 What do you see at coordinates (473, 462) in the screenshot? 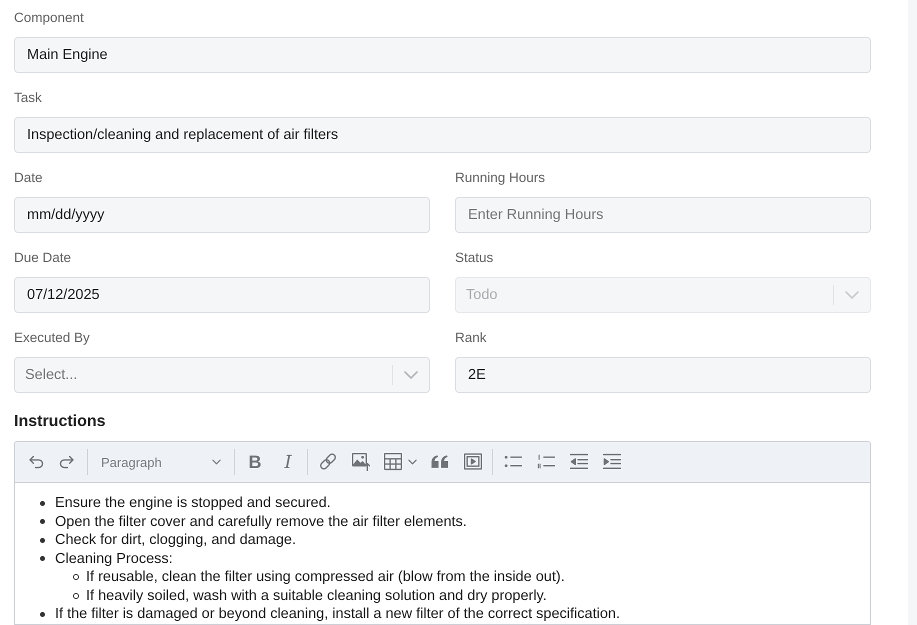
I see `play-icon` at bounding box center [473, 462].